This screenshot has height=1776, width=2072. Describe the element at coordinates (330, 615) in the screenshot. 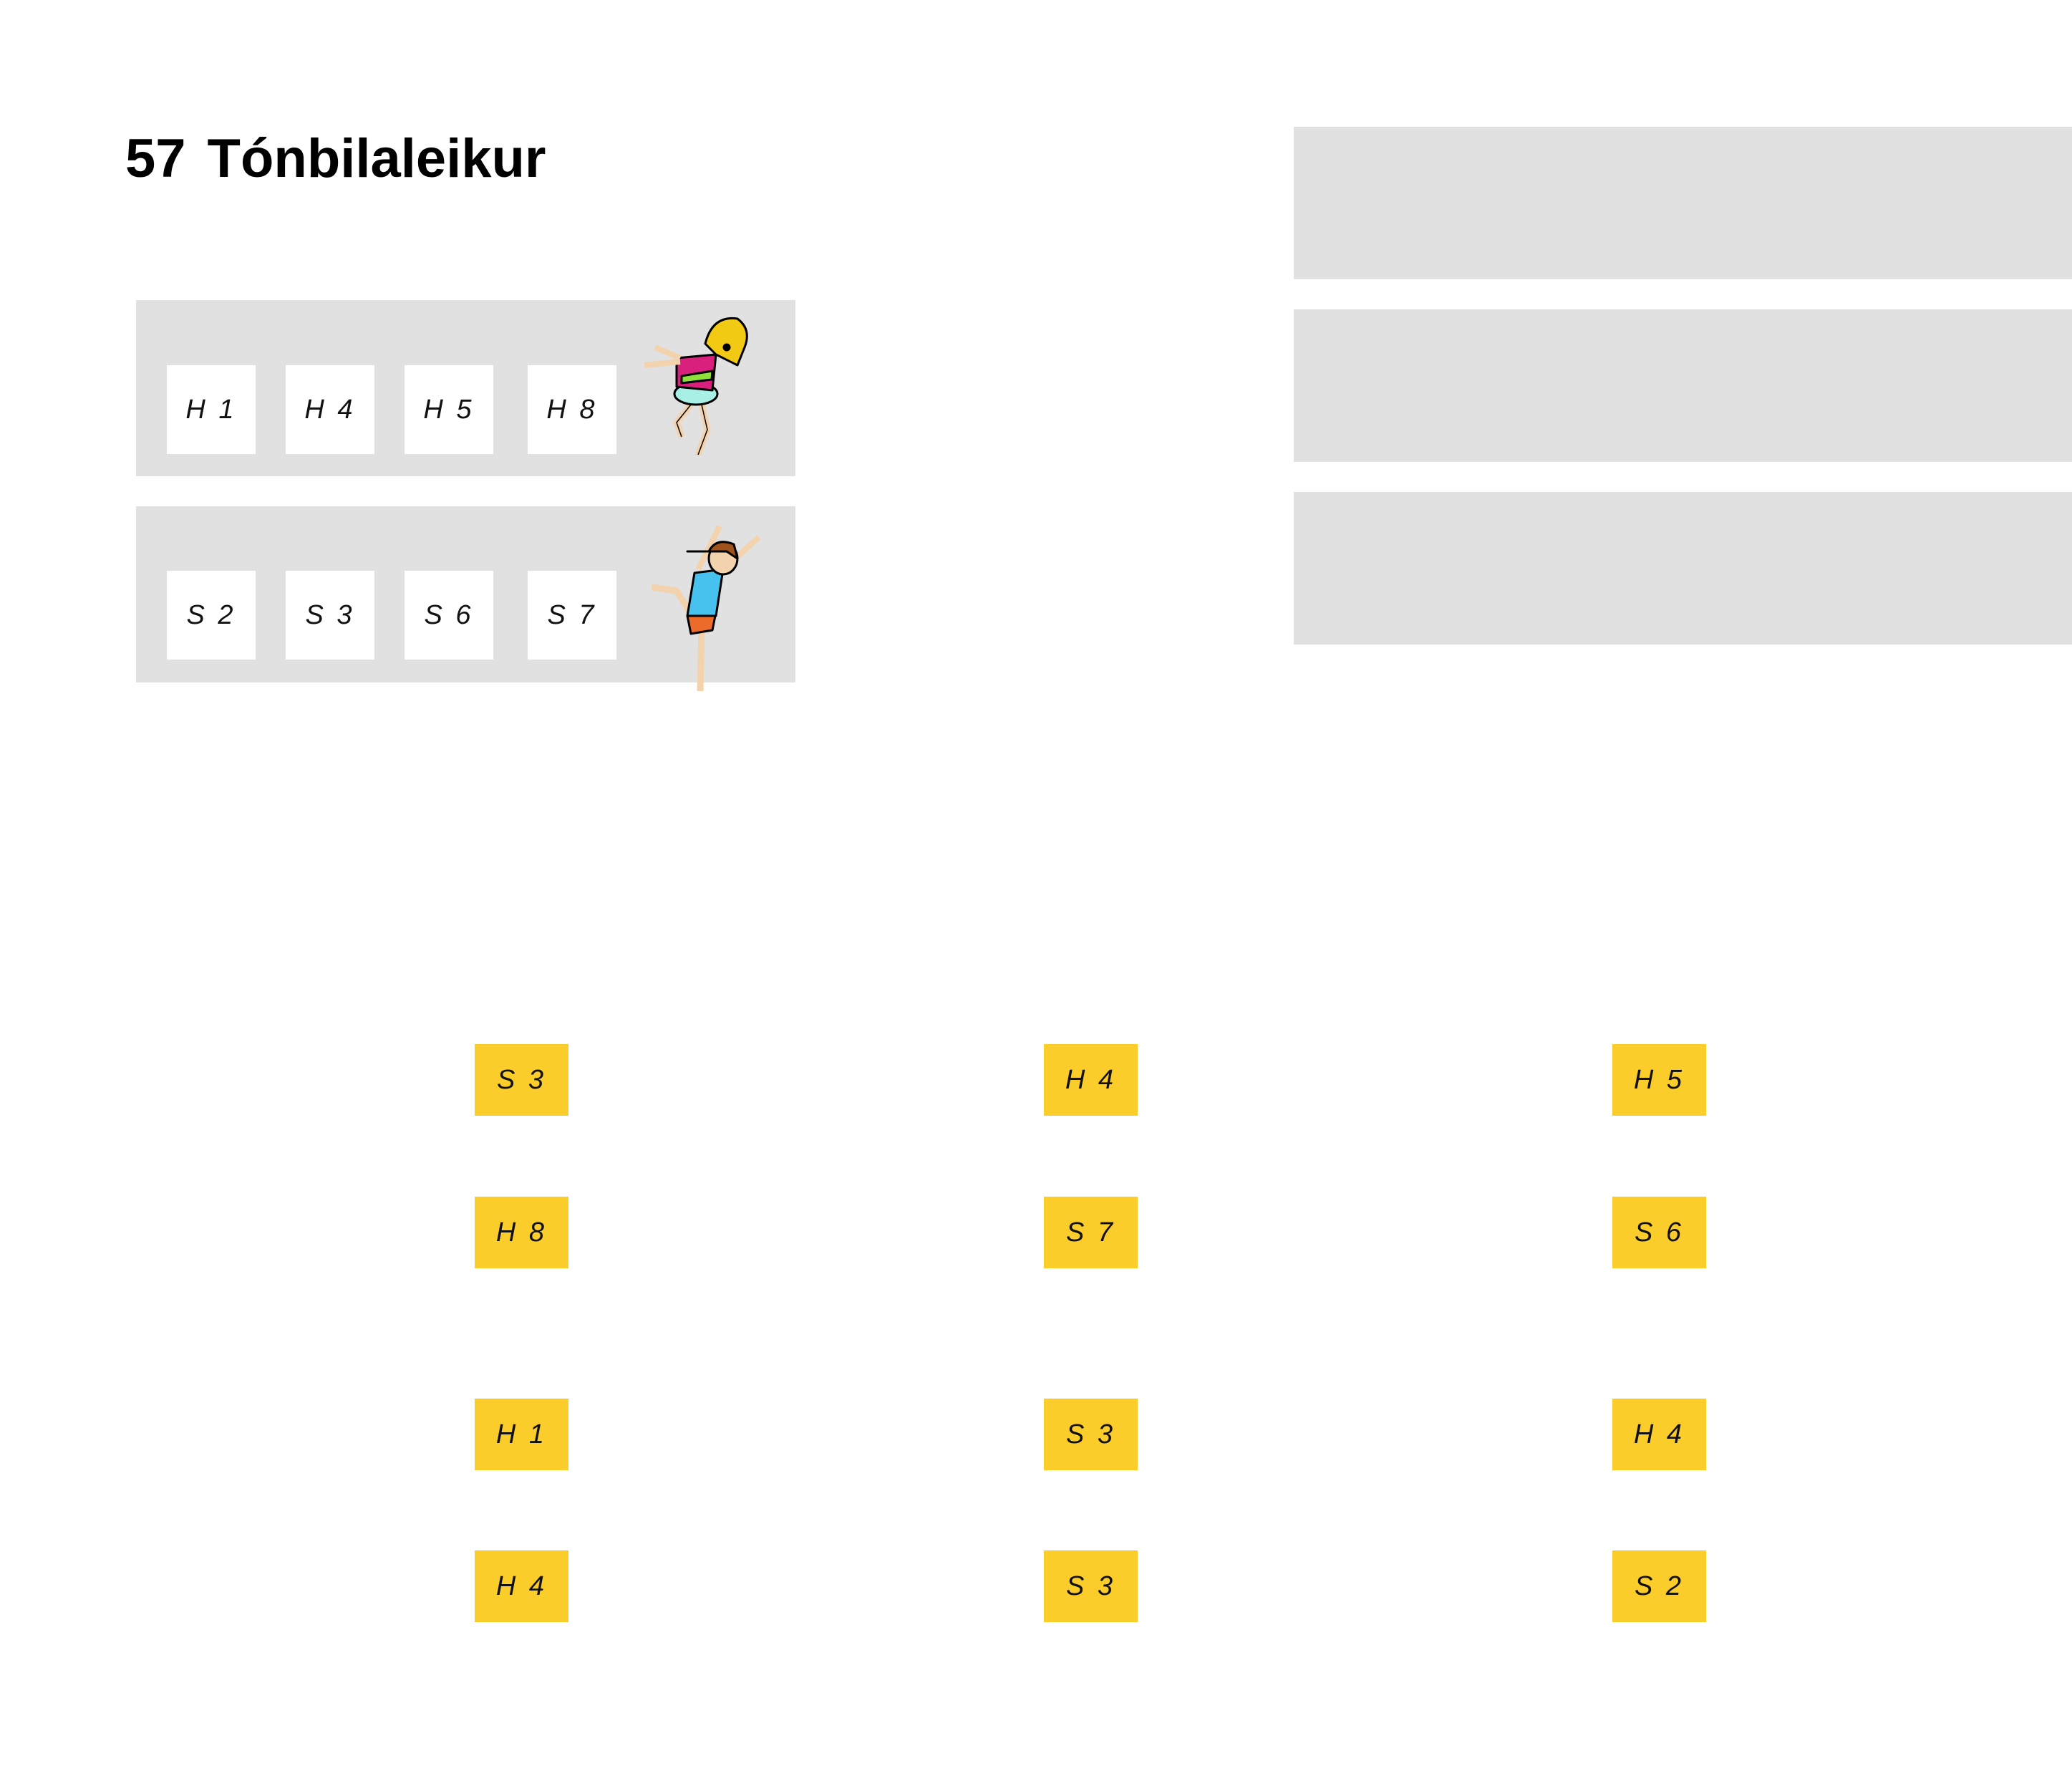

I see `note-card: S 3` at that location.